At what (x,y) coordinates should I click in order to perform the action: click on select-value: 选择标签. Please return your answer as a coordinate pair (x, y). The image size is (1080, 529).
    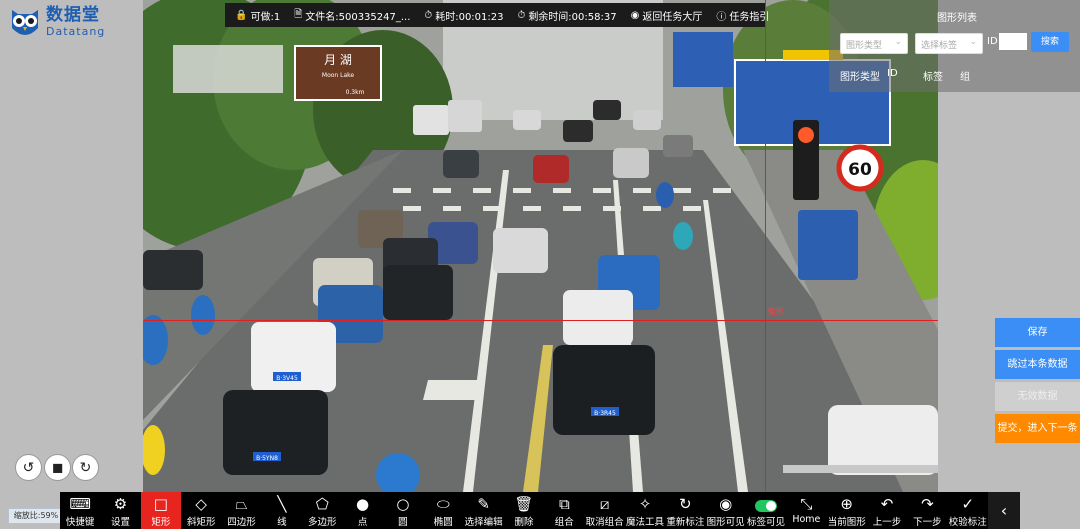
    Looking at the image, I should click on (939, 46).